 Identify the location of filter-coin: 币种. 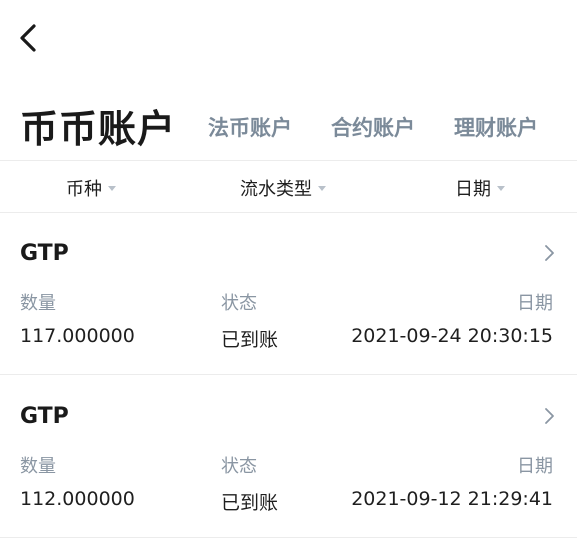
(91, 188).